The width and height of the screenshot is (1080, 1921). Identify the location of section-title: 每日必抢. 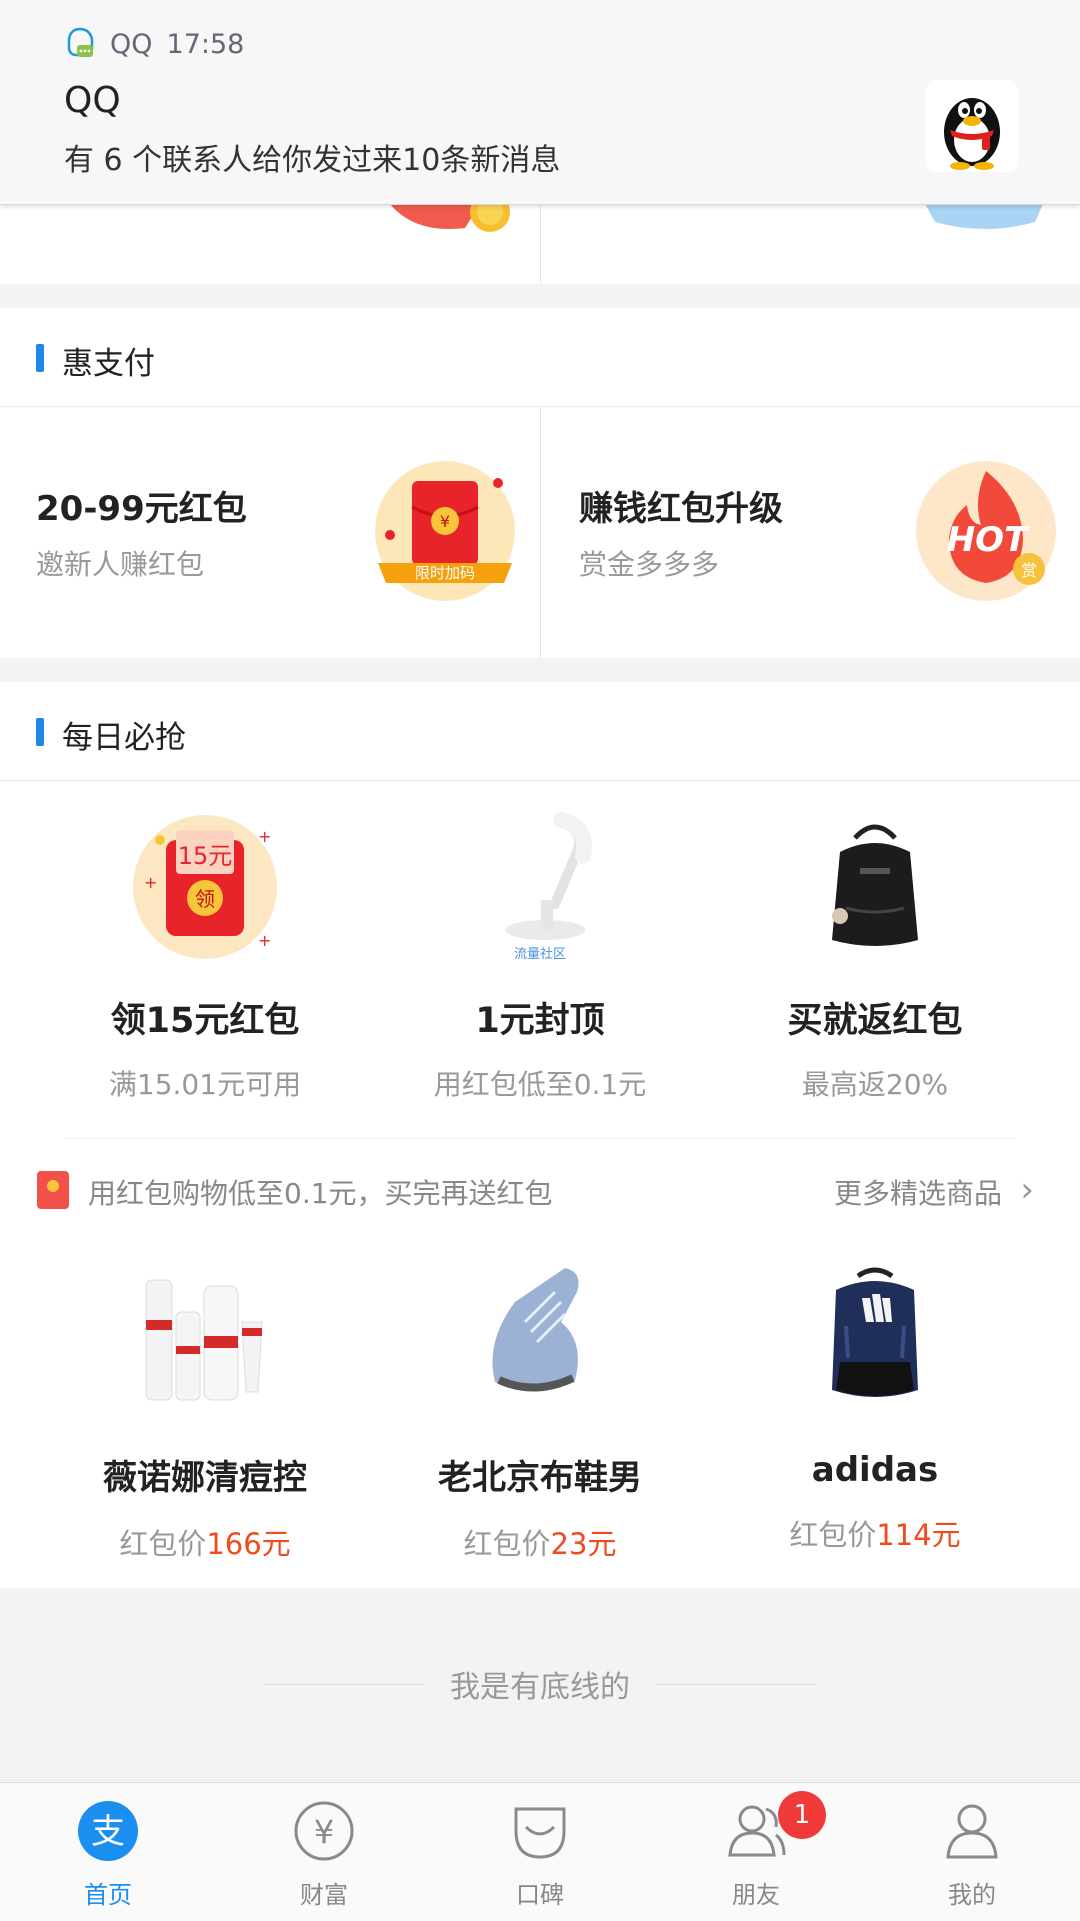
(124, 738).